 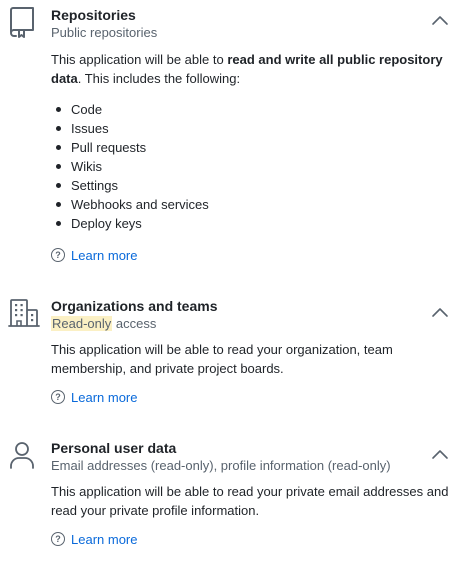 What do you see at coordinates (104, 32) in the screenshot?
I see `section-subtitle: Public repositories` at bounding box center [104, 32].